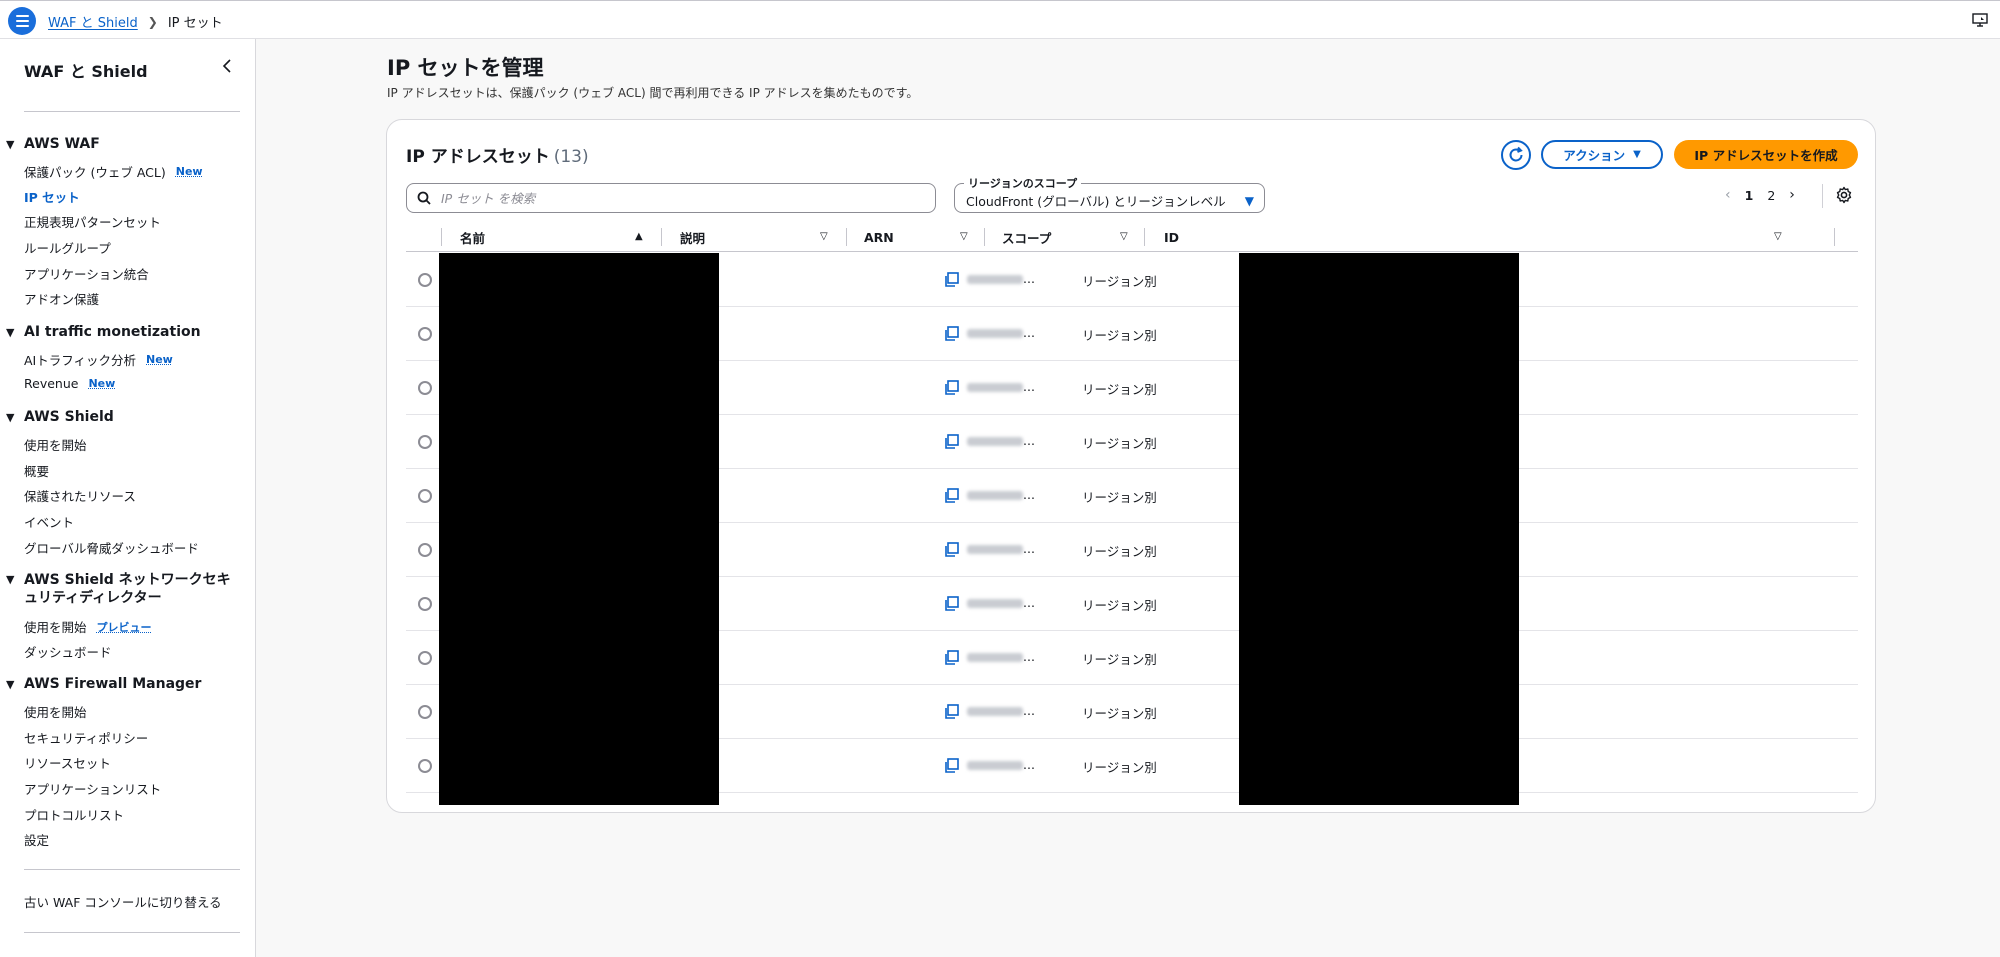 The width and height of the screenshot is (2000, 957). What do you see at coordinates (1072, 237) in the screenshot?
I see `column-header-scope: スコープ ▽` at bounding box center [1072, 237].